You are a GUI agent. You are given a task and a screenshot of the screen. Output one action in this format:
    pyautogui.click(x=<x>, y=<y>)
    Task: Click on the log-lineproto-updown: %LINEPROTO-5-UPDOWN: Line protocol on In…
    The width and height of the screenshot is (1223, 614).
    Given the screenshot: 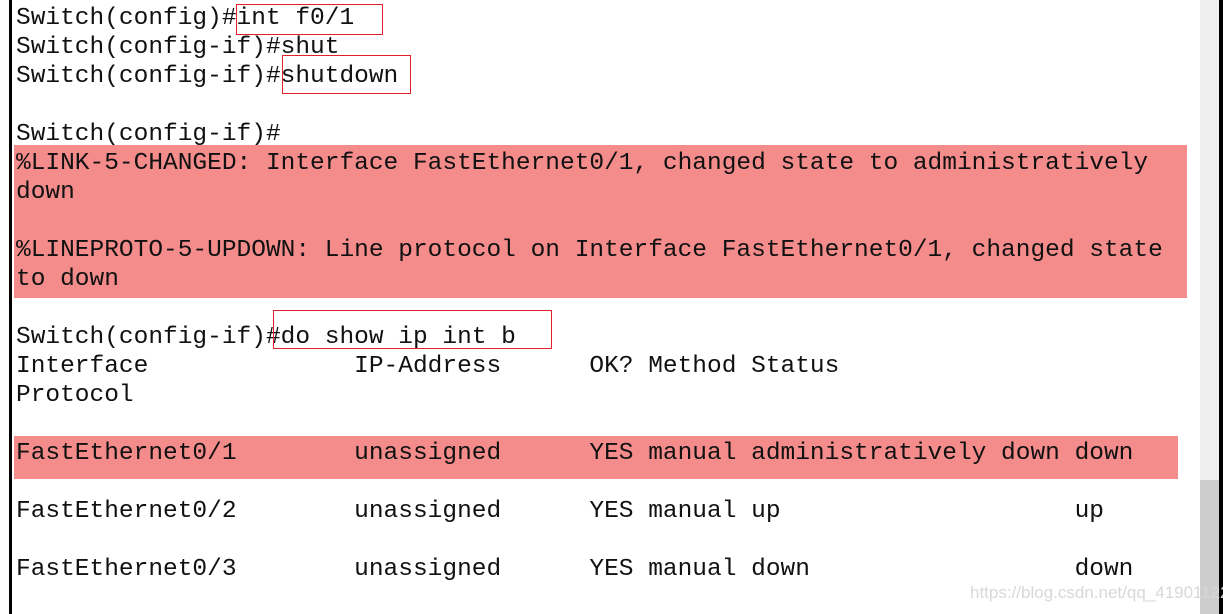 What is the action you would take?
    pyautogui.click(x=589, y=250)
    